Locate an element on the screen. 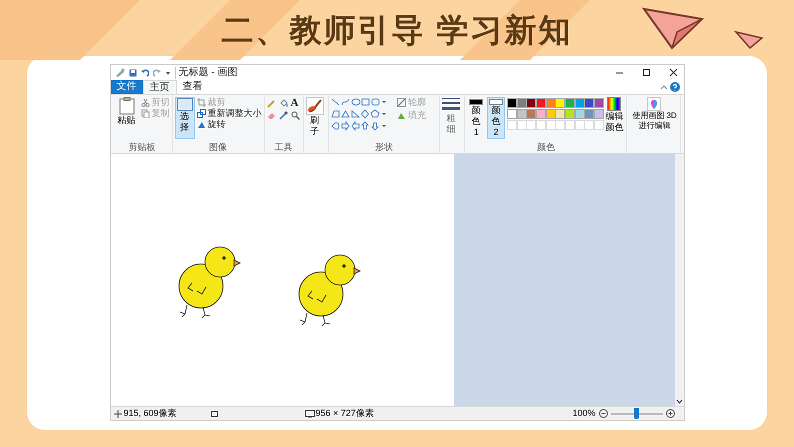 The height and width of the screenshot is (447, 794). zoom-slider-thumb is located at coordinates (636, 413).